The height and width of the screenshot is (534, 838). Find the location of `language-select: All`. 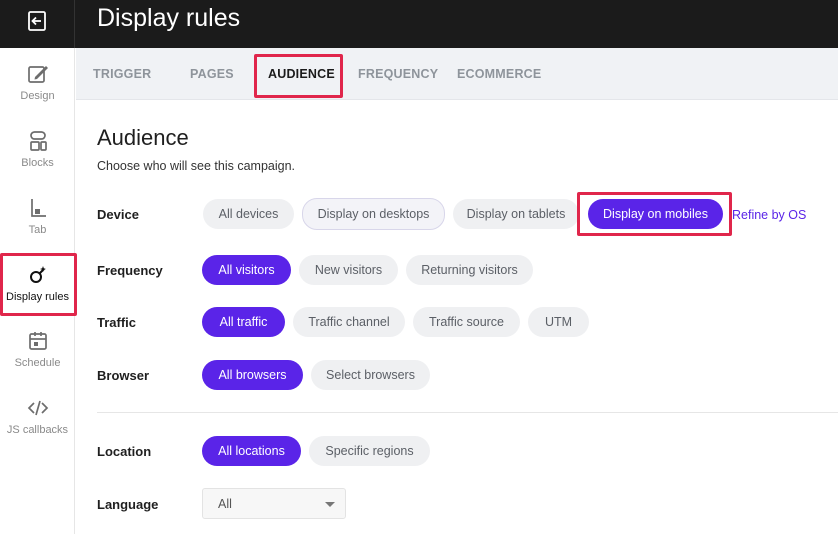

language-select: All is located at coordinates (274, 503).